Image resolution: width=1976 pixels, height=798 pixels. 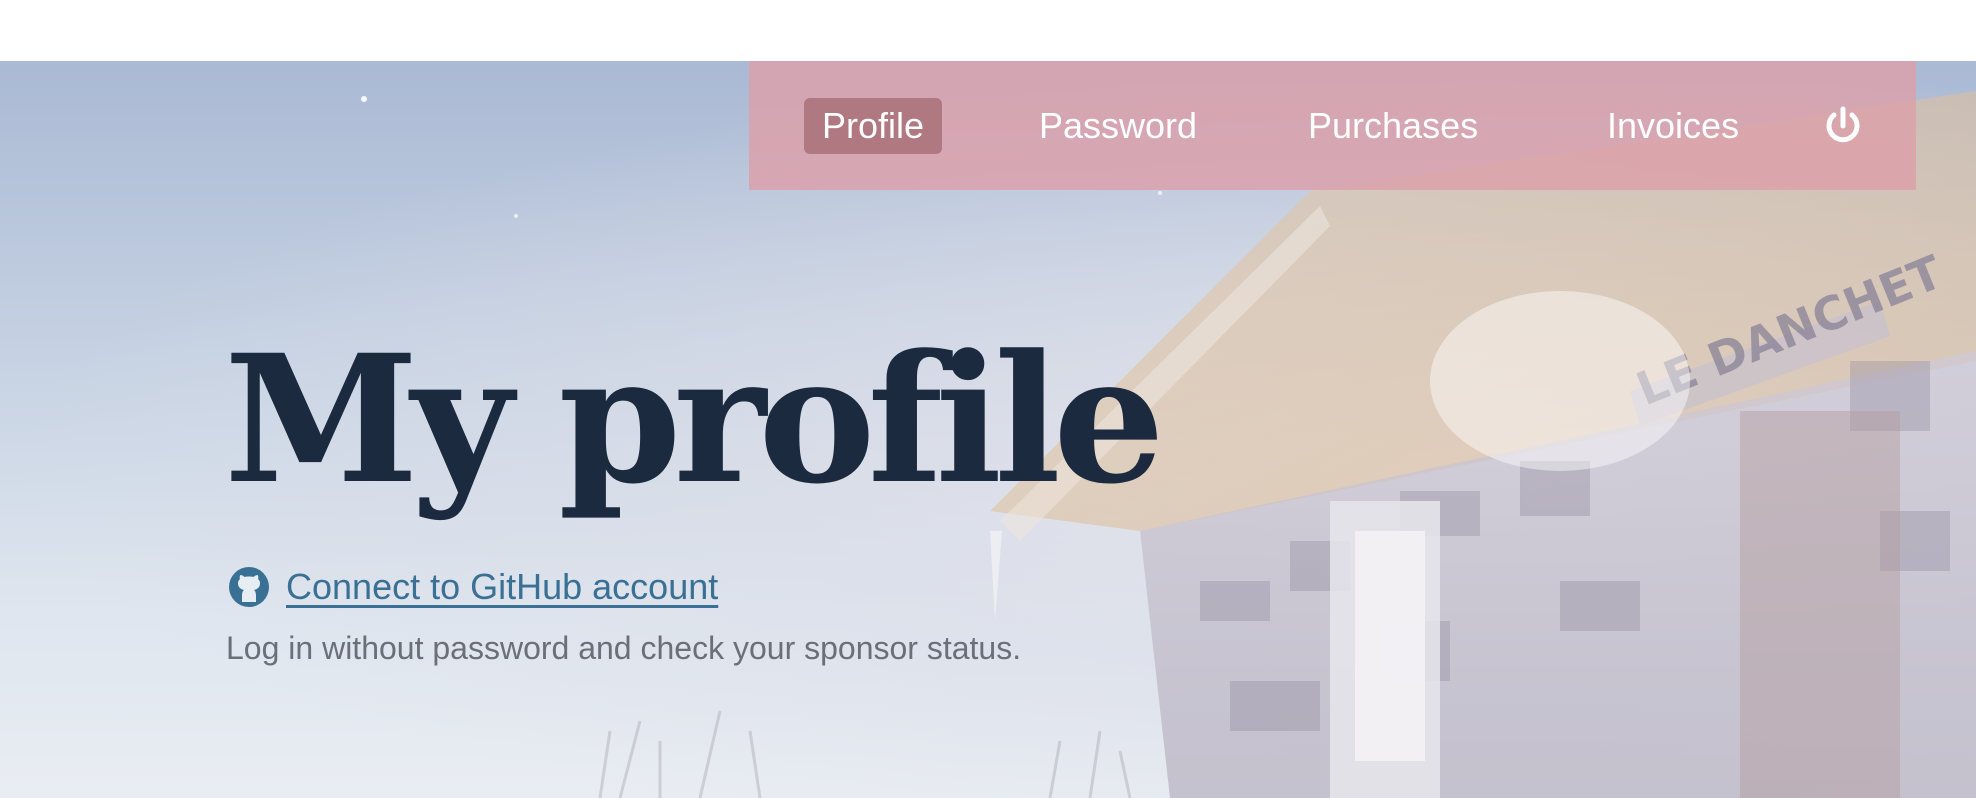 I want to click on top-navigation: Profile Password Purchases Invoices, so click(x=1332, y=125).